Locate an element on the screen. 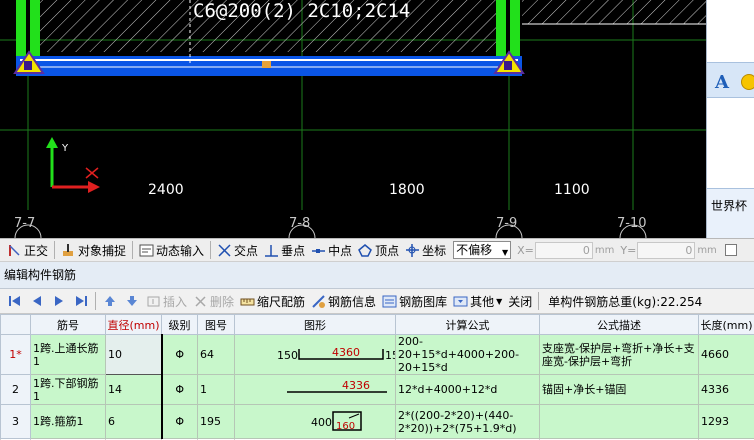 This screenshot has width=754, height=440. offset-select: 不偏移 ▼ is located at coordinates (482, 250).